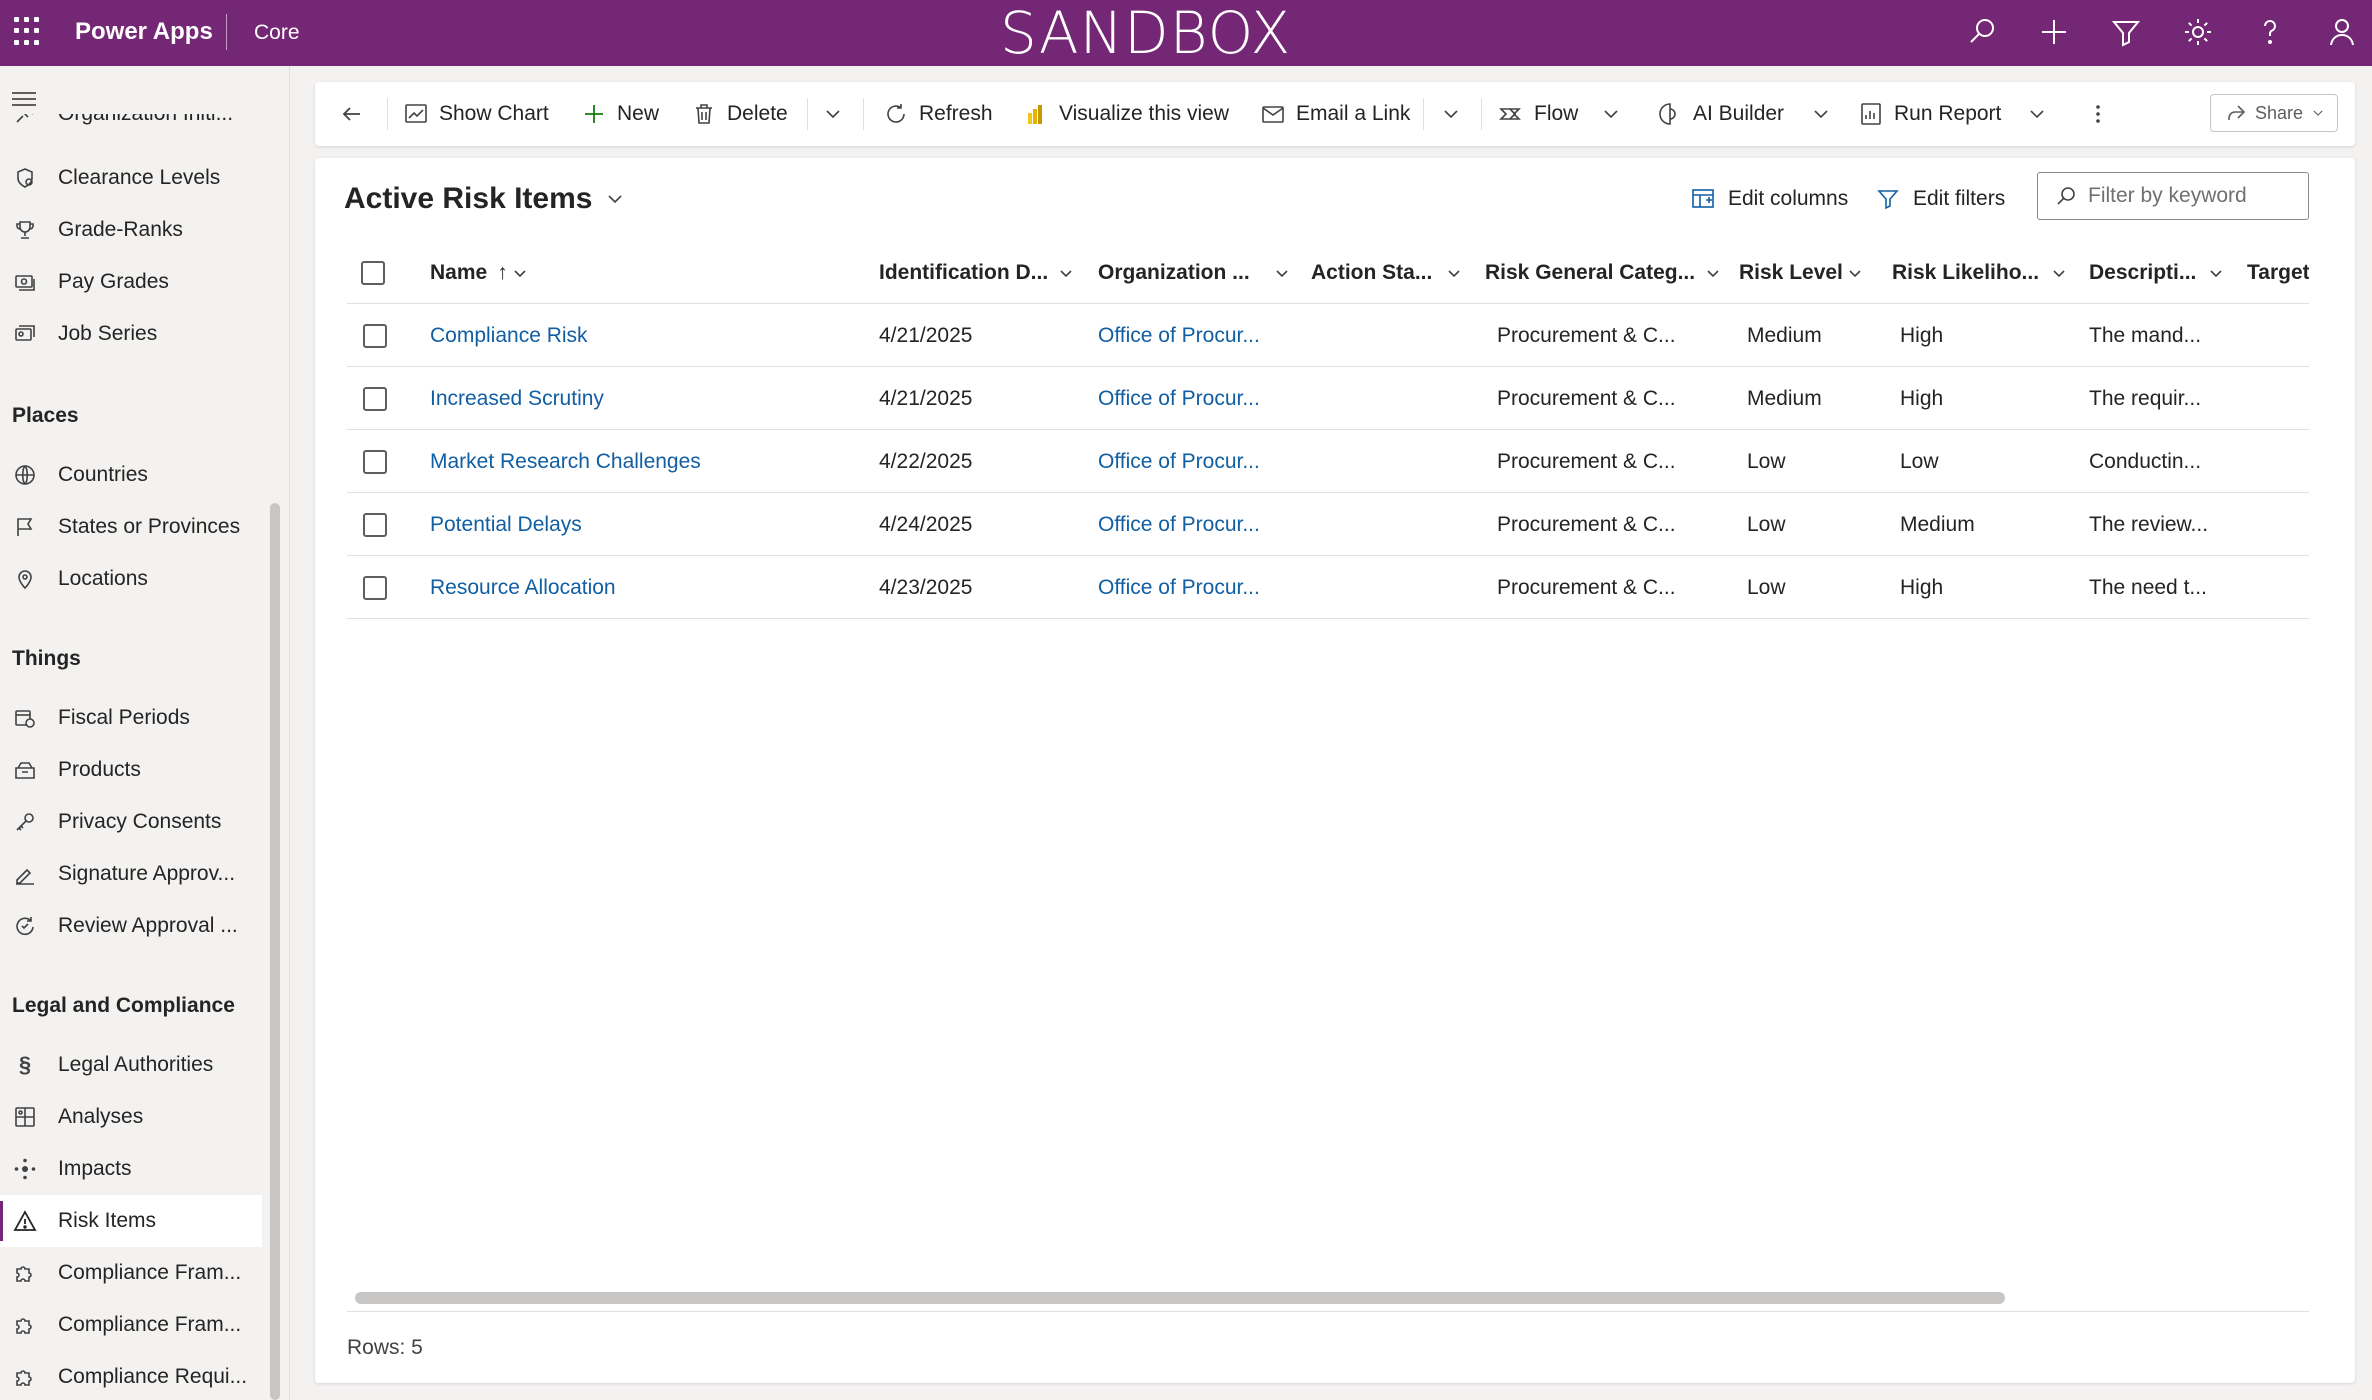 The image size is (2372, 1400). I want to click on risk-name-link: Market Research Challenges, so click(565, 461).